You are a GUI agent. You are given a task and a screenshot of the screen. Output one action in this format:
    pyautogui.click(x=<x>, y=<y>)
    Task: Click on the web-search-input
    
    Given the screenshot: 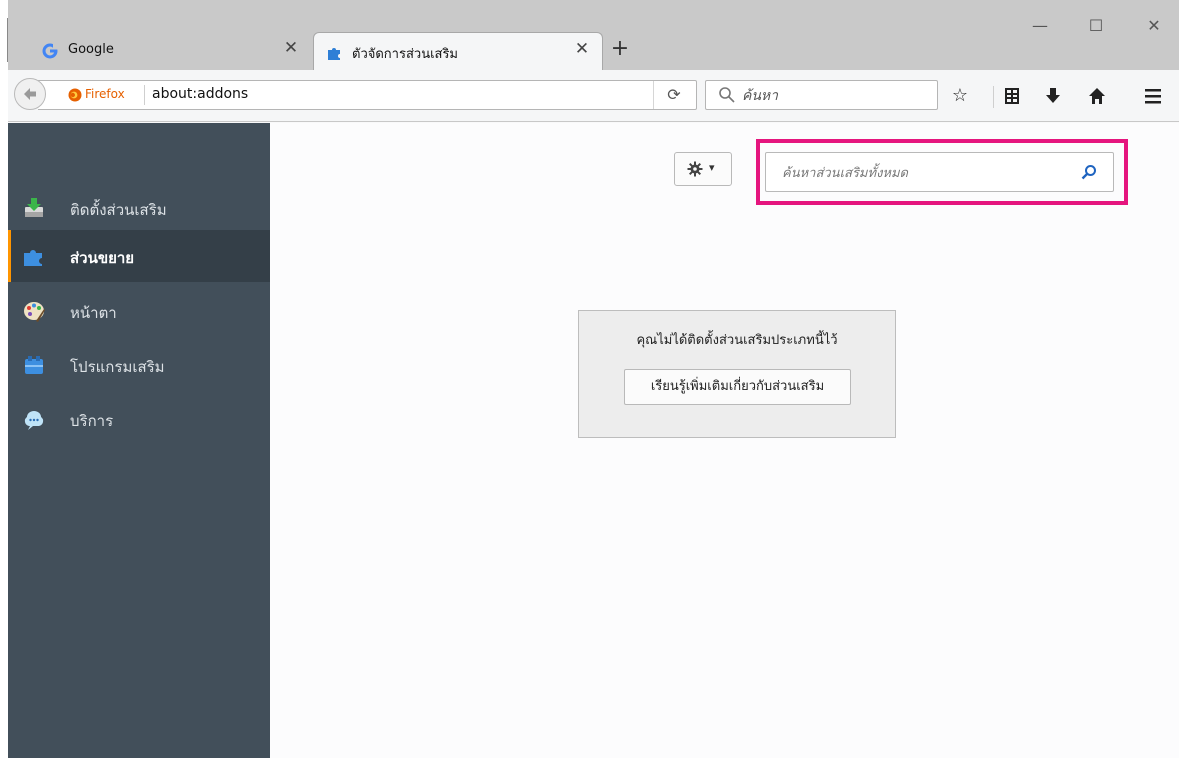 What is the action you would take?
    pyautogui.click(x=837, y=96)
    